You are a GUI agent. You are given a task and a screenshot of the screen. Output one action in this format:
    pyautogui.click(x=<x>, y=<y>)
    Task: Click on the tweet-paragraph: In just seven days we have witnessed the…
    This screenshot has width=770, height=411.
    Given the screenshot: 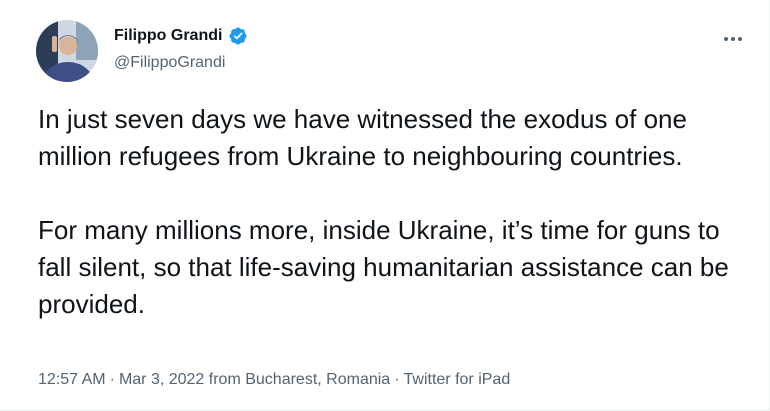 What is the action you would take?
    pyautogui.click(x=362, y=137)
    